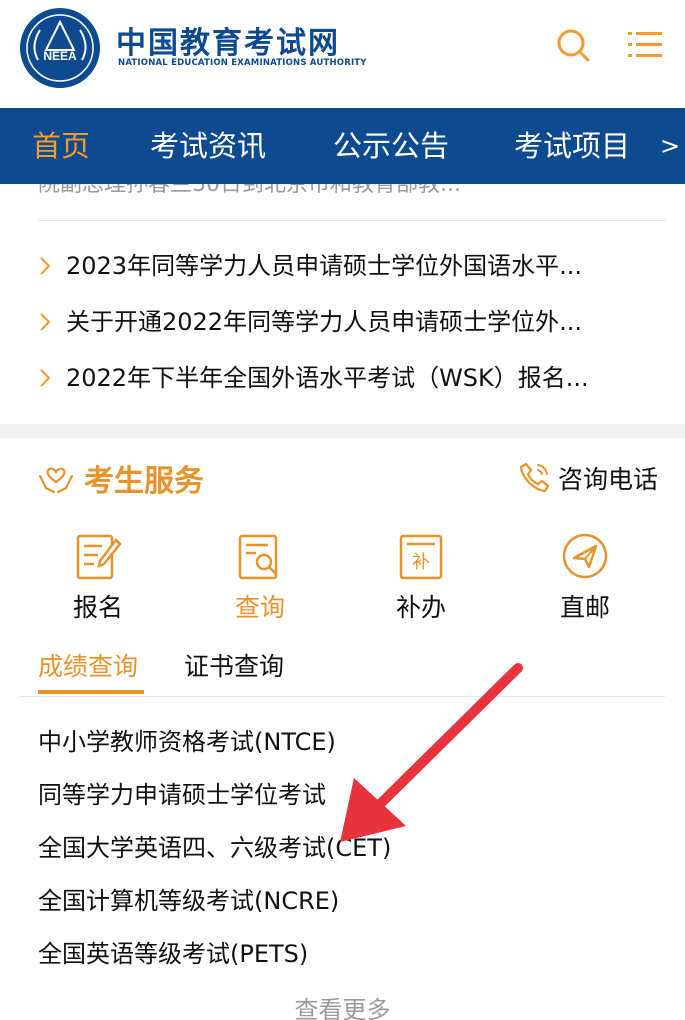 Image resolution: width=685 pixels, height=1020 pixels. Describe the element at coordinates (573, 45) in the screenshot. I see `search-icon` at that location.